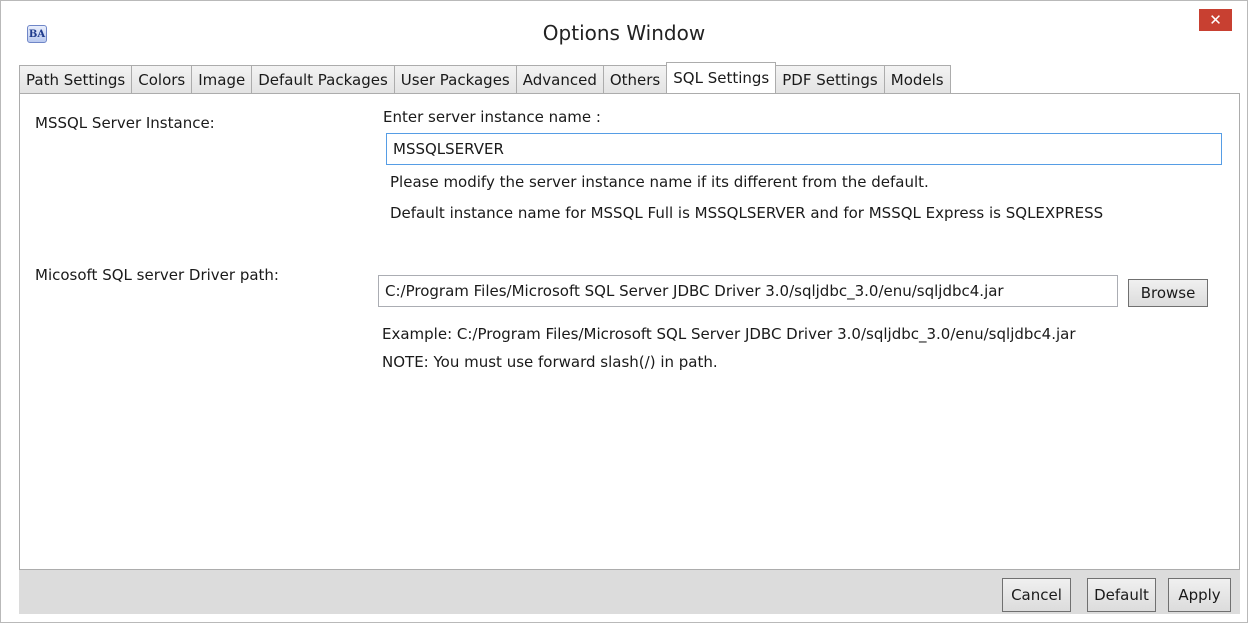 Image resolution: width=1248 pixels, height=623 pixels. Describe the element at coordinates (624, 33) in the screenshot. I see `window-title: Options Window` at that location.